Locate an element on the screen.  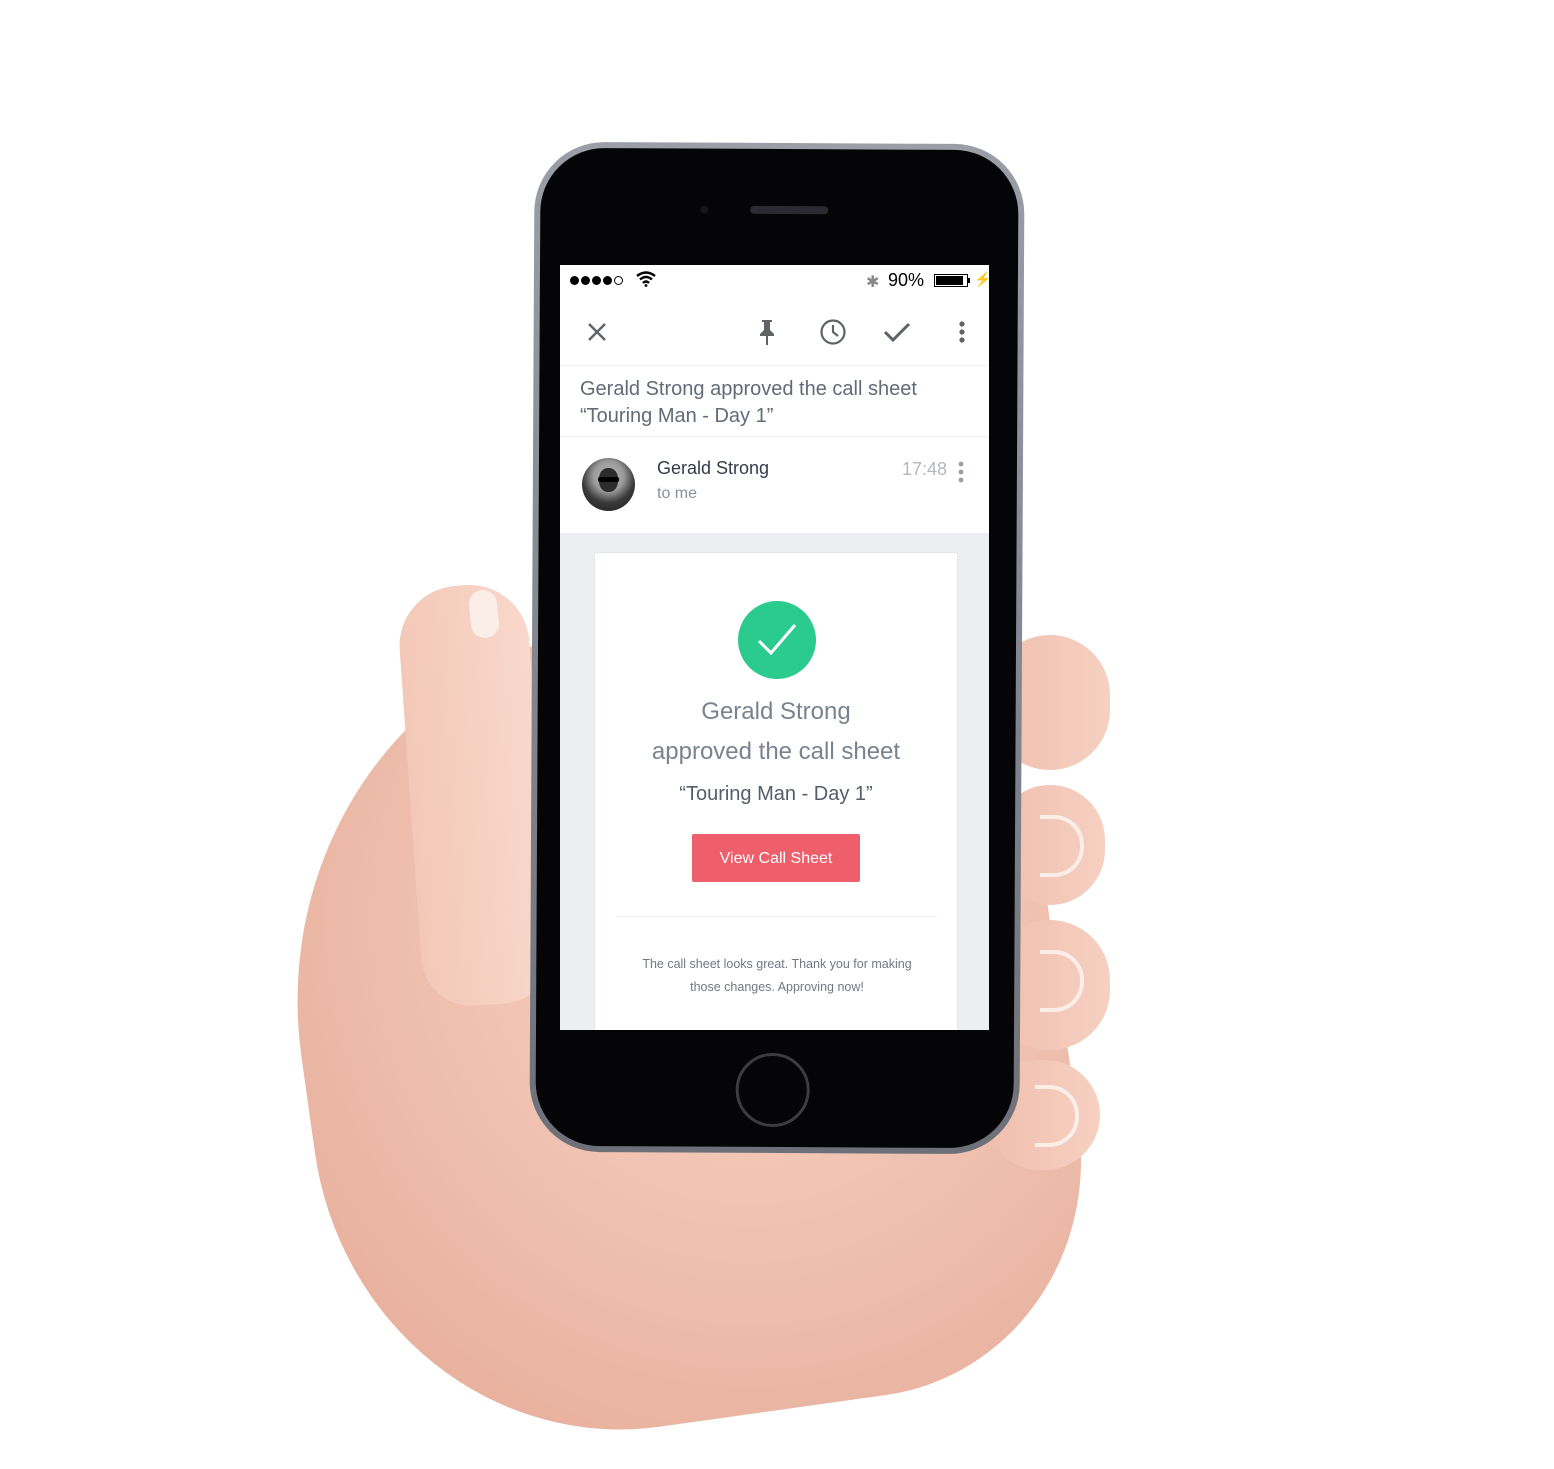
snooze-button is located at coordinates (833, 332).